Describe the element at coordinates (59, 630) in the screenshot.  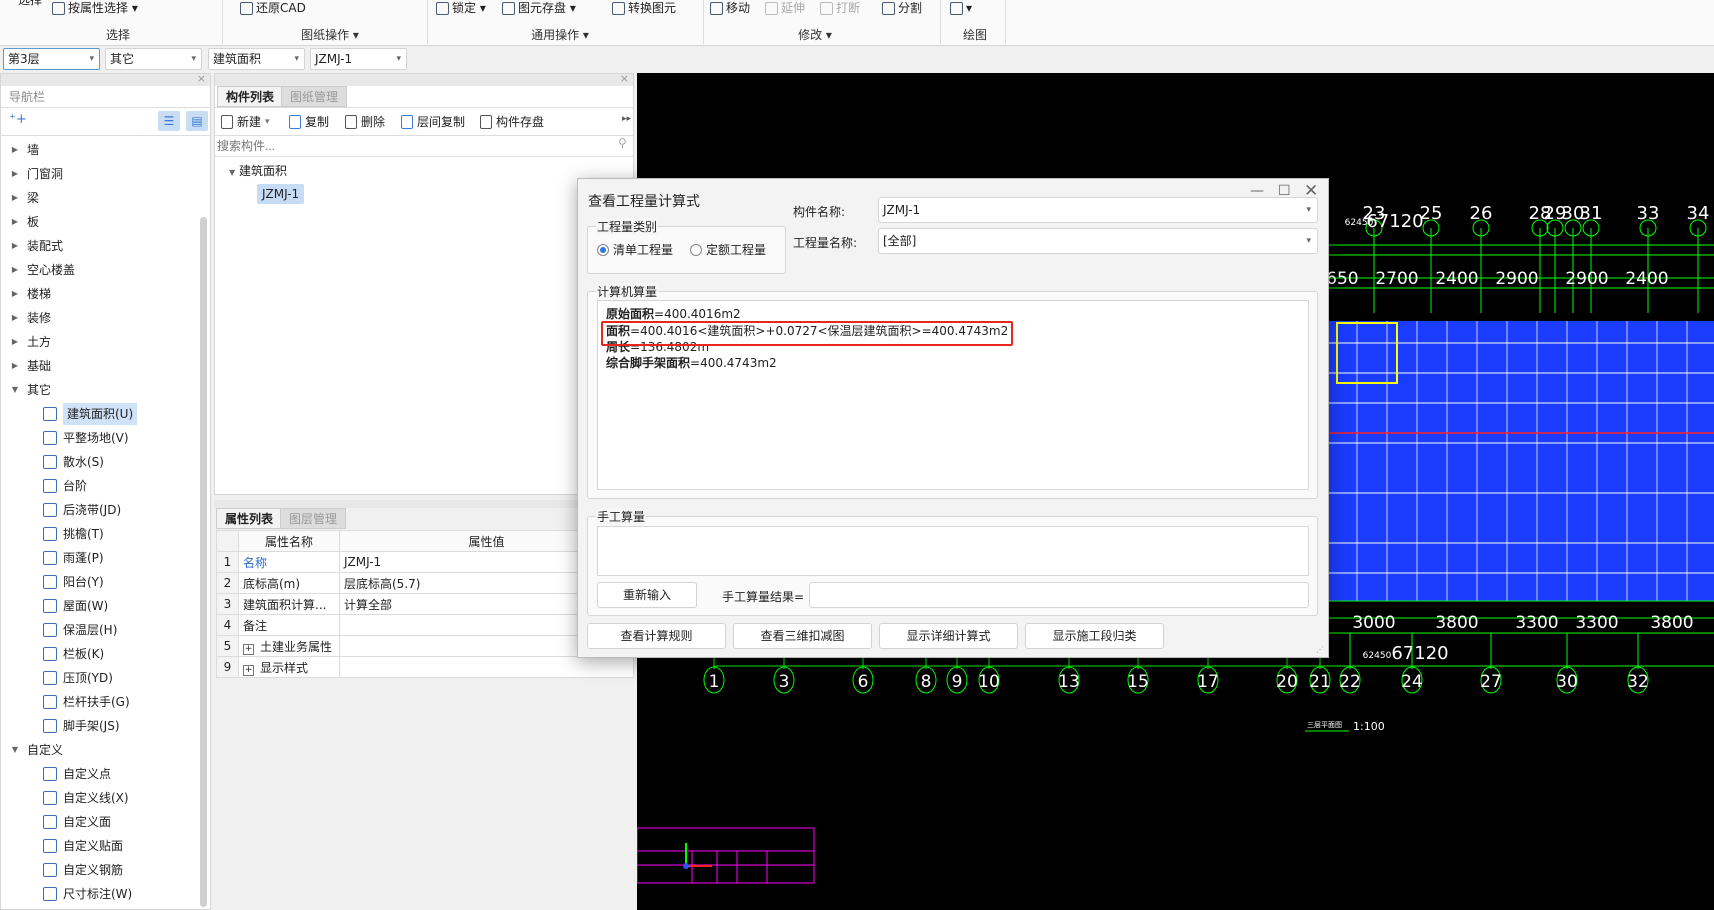
I see `nav-item: 保温层(H)` at that location.